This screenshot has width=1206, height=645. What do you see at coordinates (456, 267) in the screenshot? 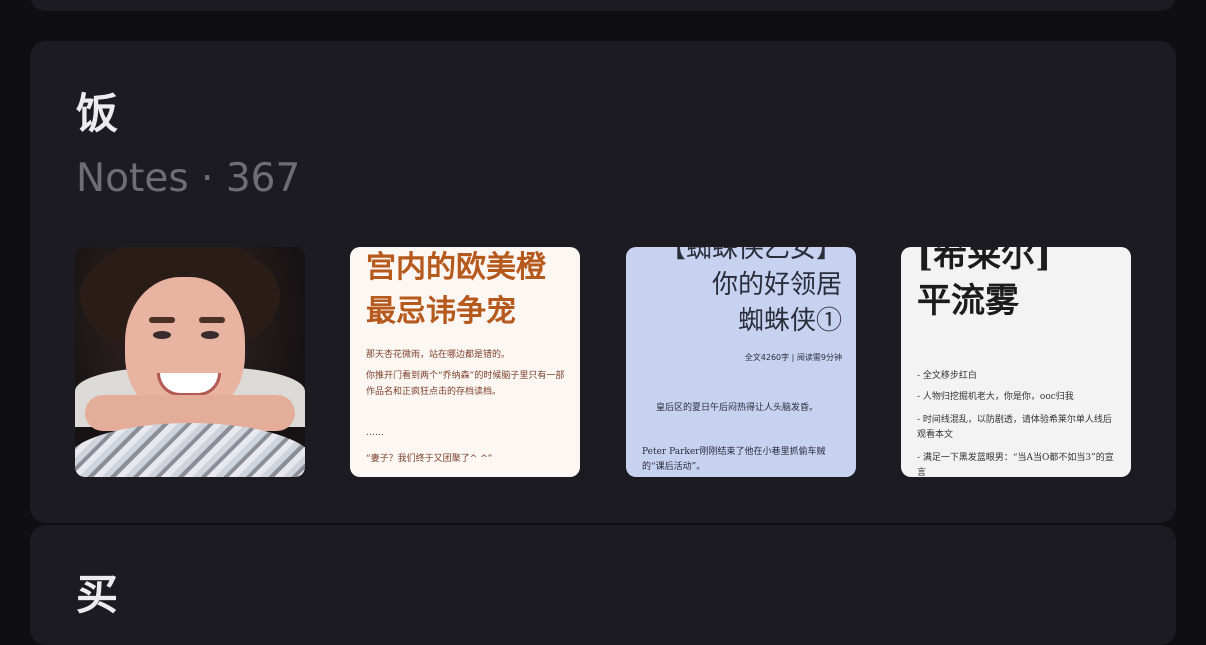
I see `t2-heading-1: 宫内的欧美橙` at bounding box center [456, 267].